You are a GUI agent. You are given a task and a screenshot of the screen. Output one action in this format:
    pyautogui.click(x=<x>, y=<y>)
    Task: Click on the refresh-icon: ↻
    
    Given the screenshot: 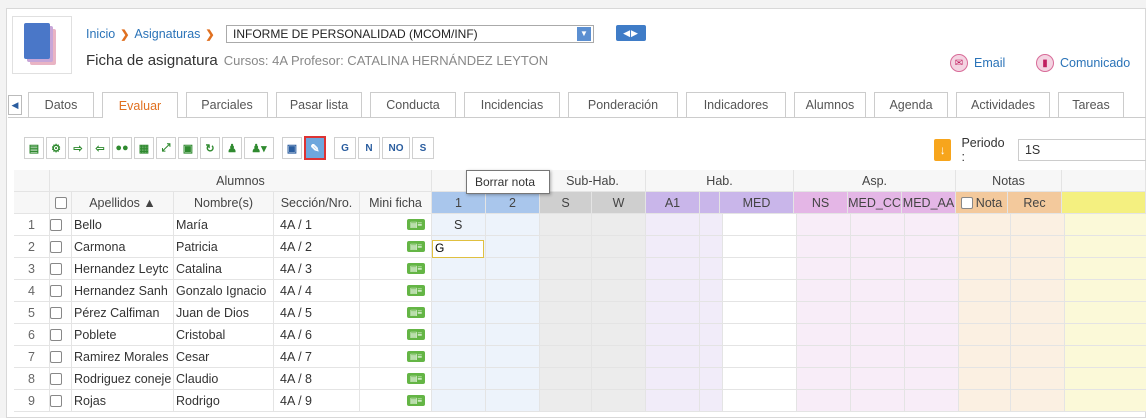 What is the action you would take?
    pyautogui.click(x=210, y=148)
    